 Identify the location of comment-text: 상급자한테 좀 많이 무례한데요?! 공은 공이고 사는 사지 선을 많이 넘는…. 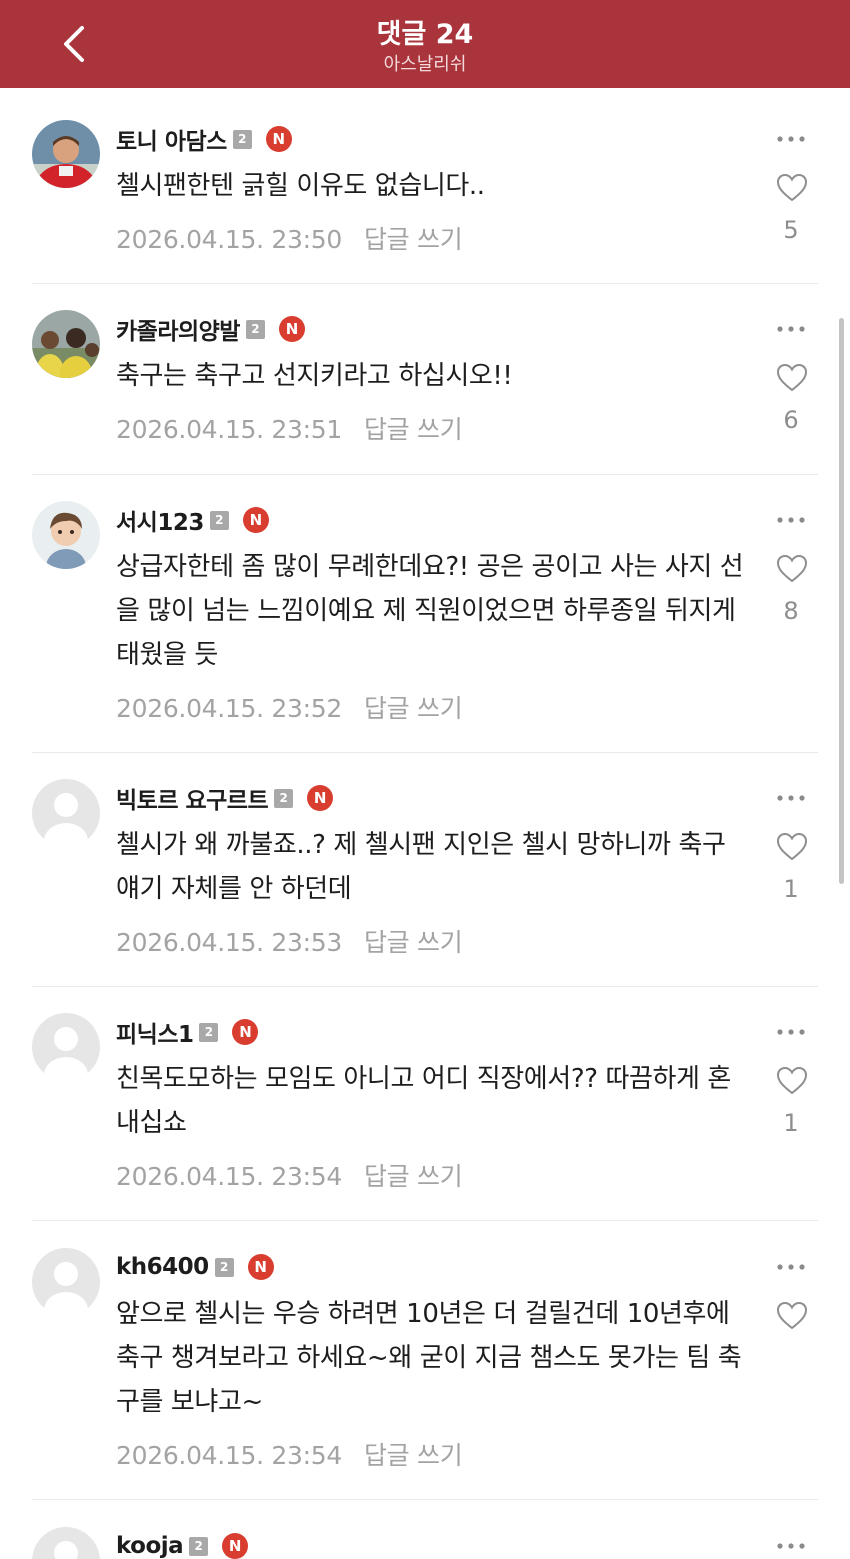
(430, 611).